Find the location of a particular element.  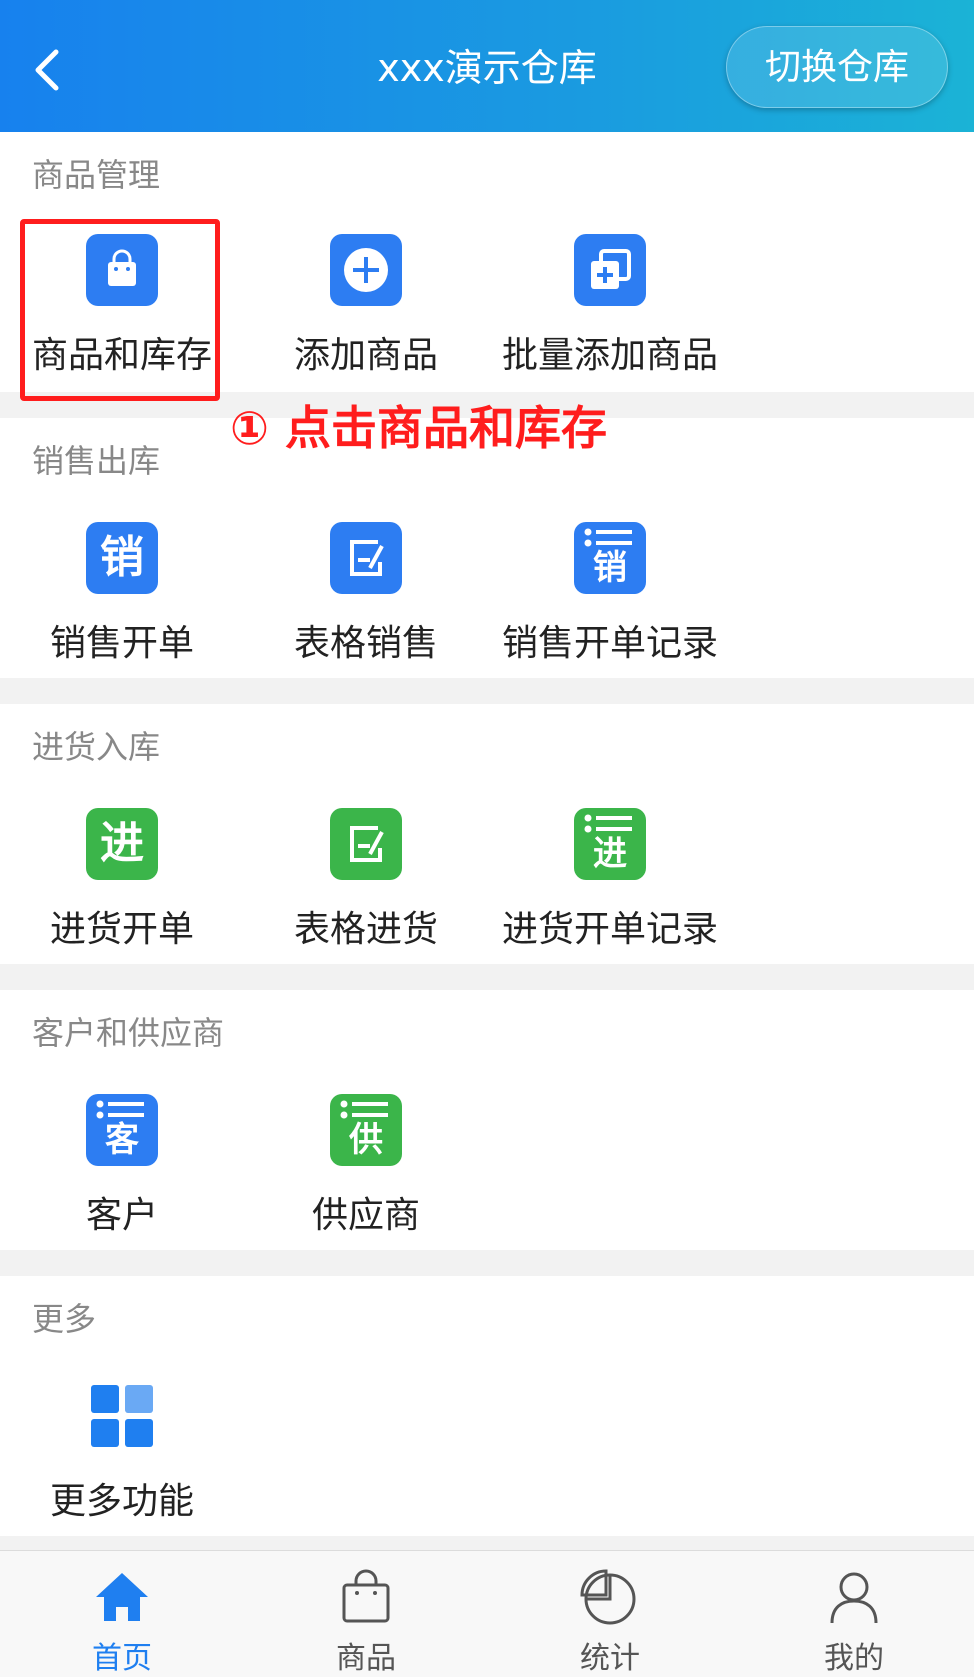

batch-add-goods-item: 批量添加商品 is located at coordinates (610, 305).